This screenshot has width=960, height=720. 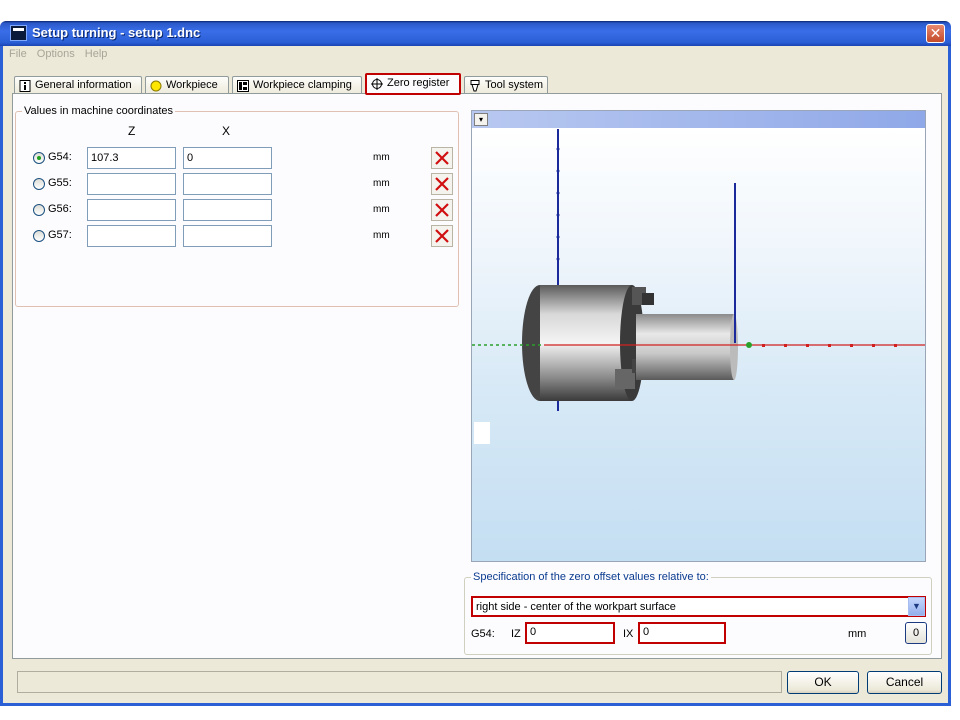 I want to click on row-label: G57:, so click(x=60, y=235).